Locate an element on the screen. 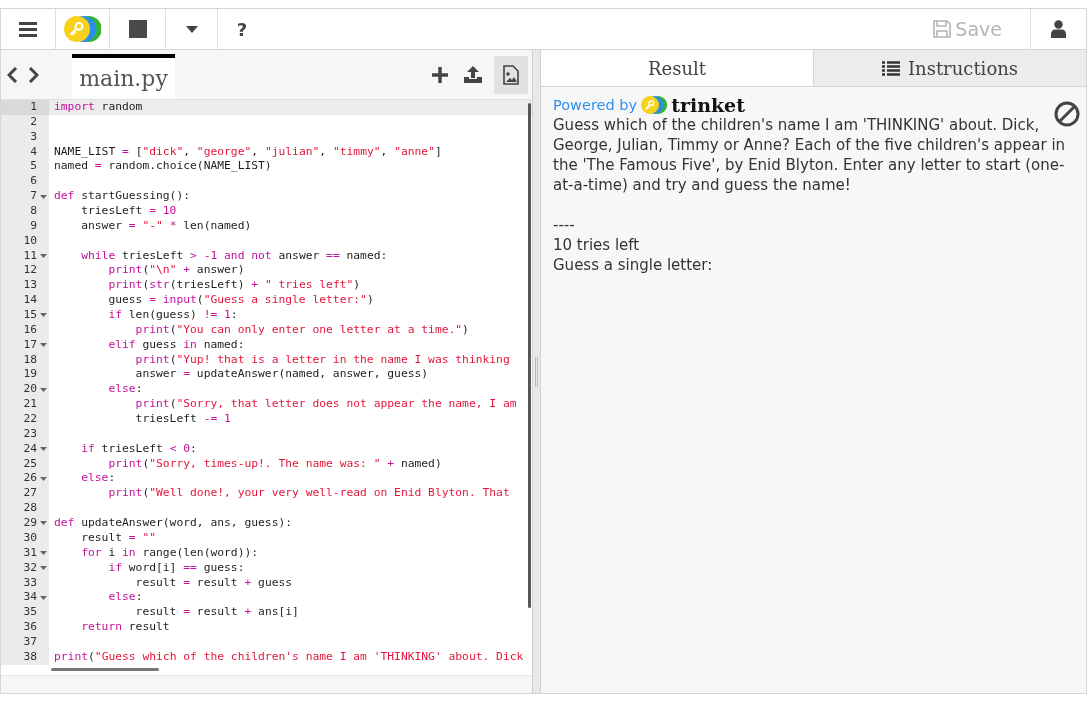  next-arrow-button is located at coordinates (33, 74).